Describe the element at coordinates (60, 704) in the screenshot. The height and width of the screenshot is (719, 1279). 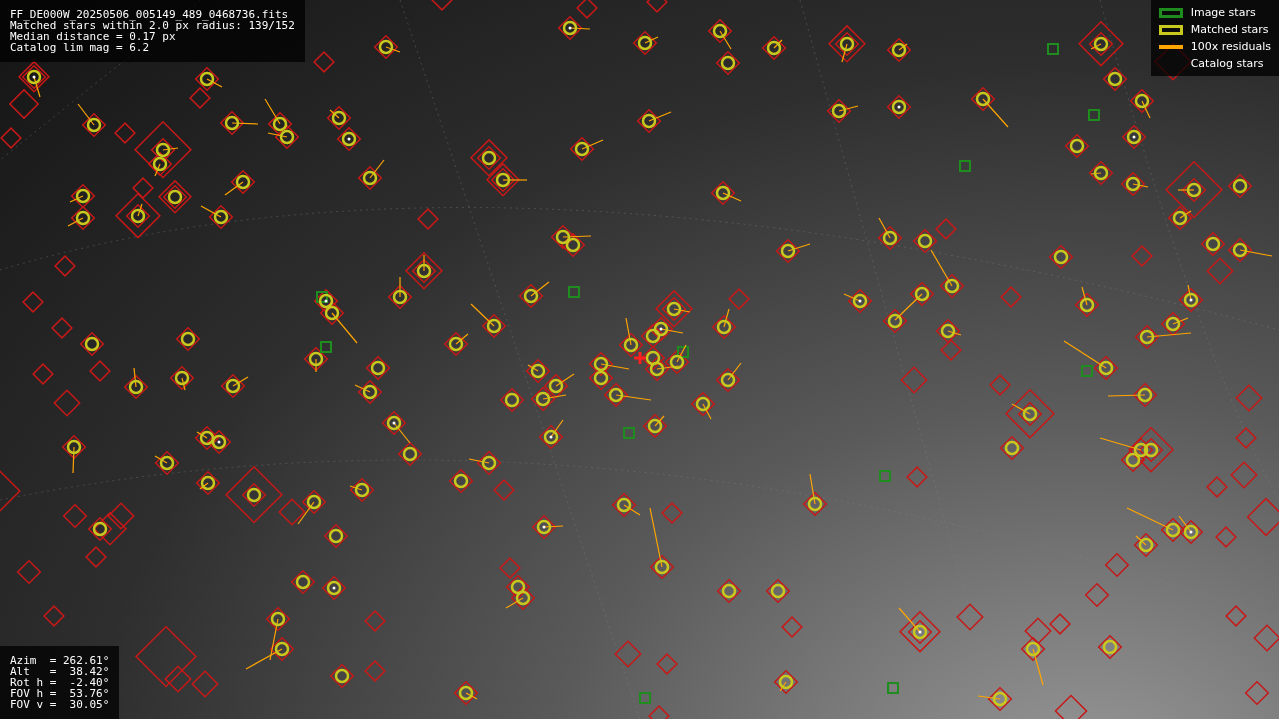
I see `pointing-text: FOV v = 30.05°` at that location.